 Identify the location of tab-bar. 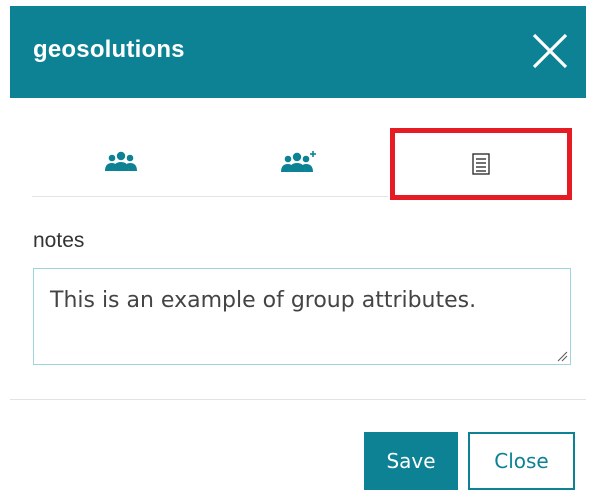
(302, 164).